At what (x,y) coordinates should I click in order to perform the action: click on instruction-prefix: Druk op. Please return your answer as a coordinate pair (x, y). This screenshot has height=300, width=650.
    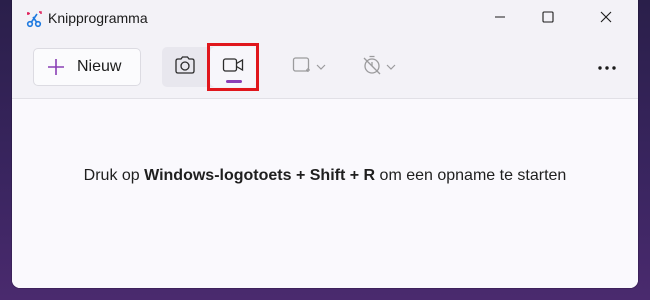
    Looking at the image, I should click on (114, 175).